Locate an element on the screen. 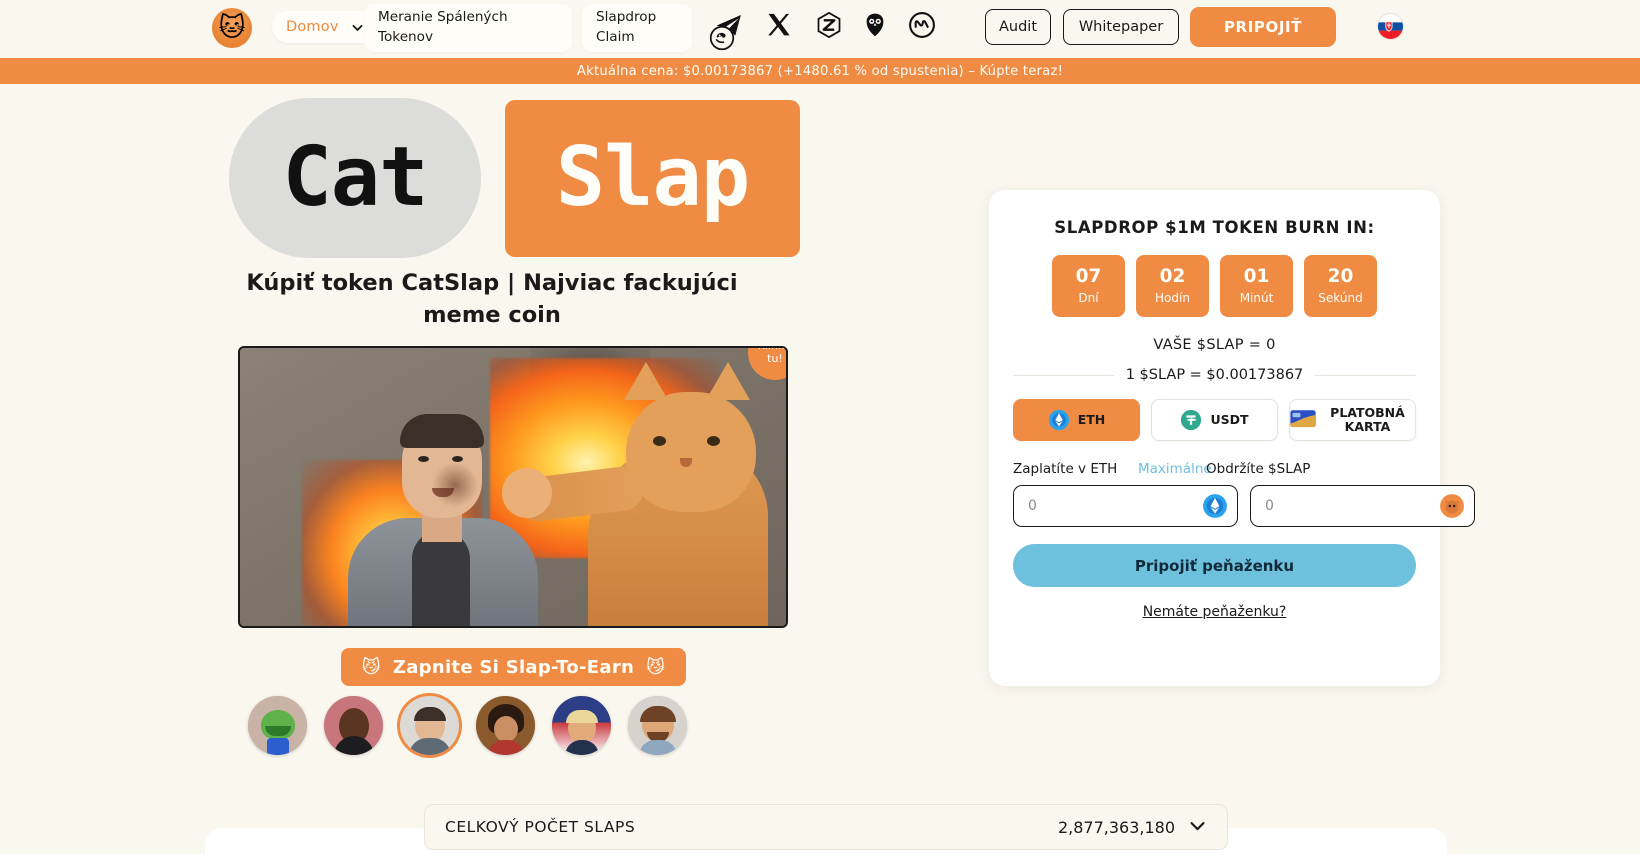  discord-owl-icon is located at coordinates (722, 38).